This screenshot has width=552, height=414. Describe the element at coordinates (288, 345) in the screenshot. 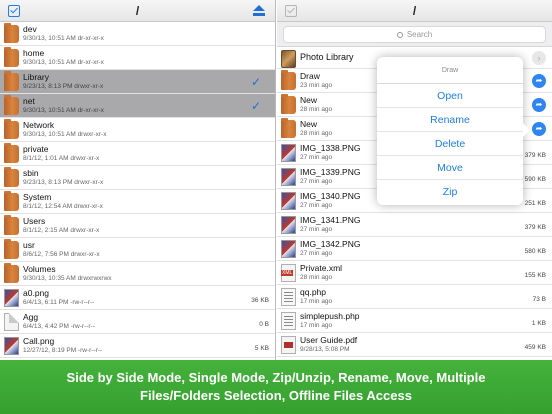

I see `pdf-file-icon` at that location.